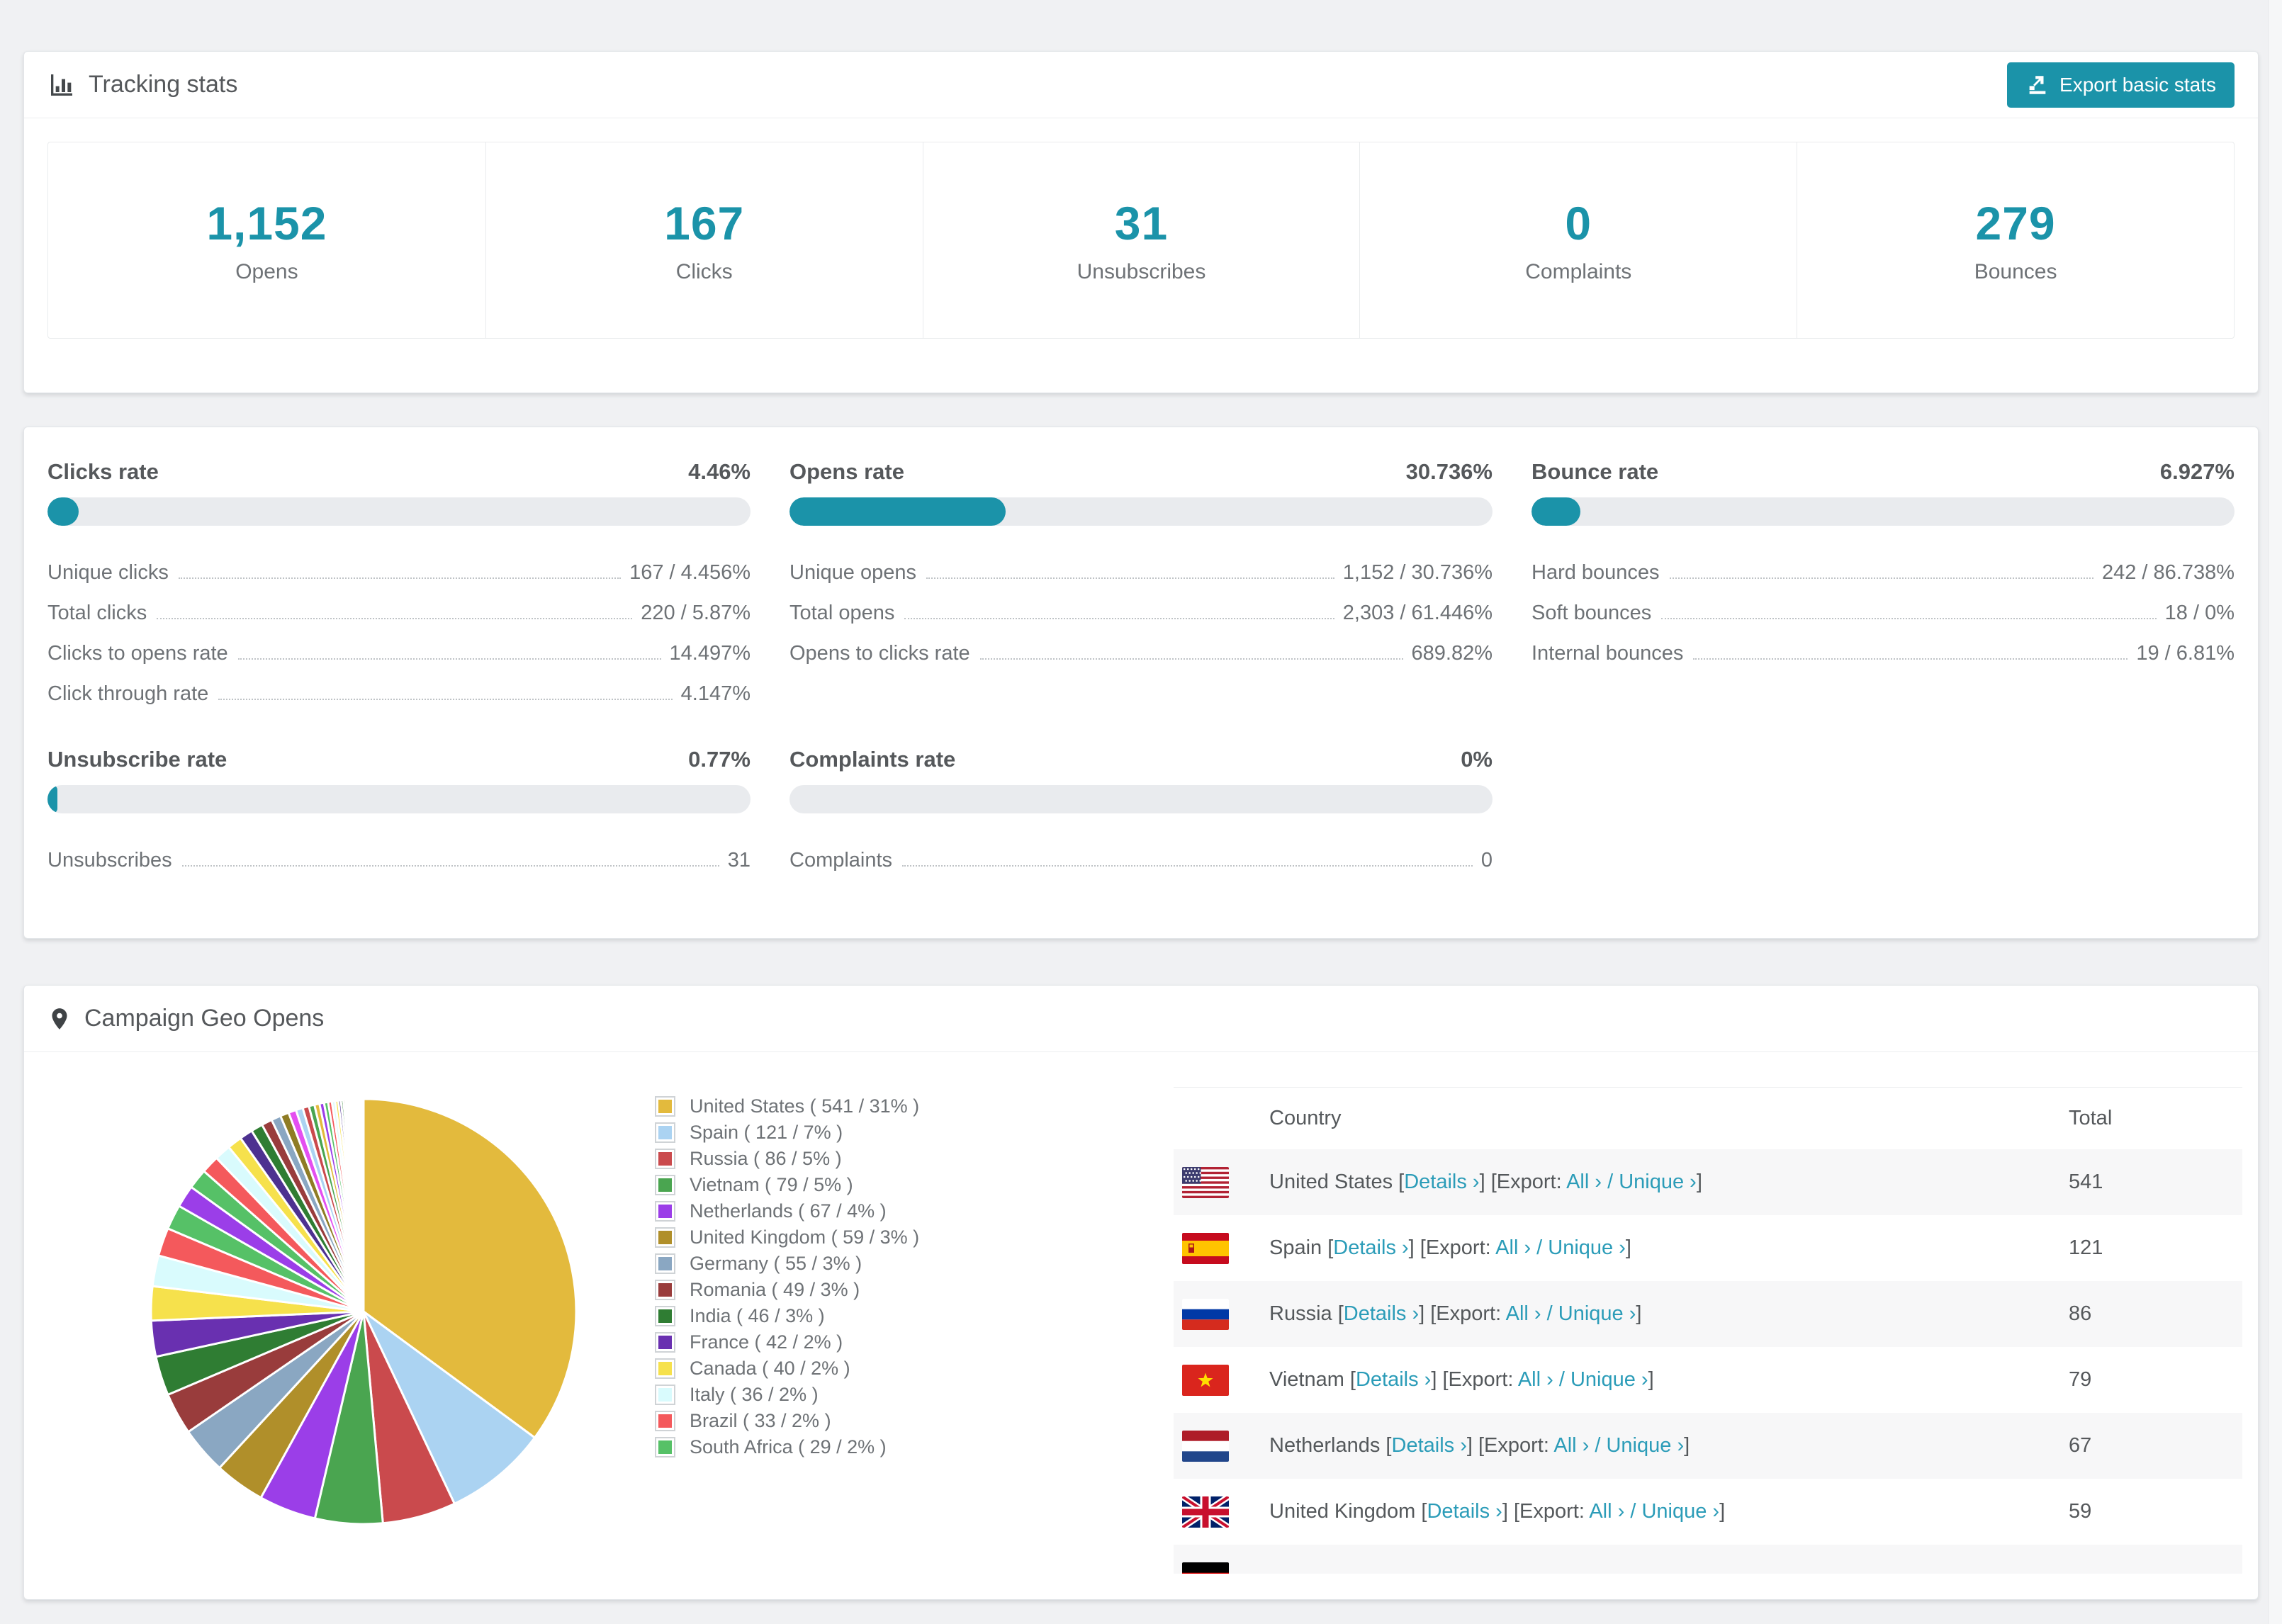 This screenshot has height=1624, width=2282. What do you see at coordinates (1883, 512) in the screenshot?
I see `progress-track` at bounding box center [1883, 512].